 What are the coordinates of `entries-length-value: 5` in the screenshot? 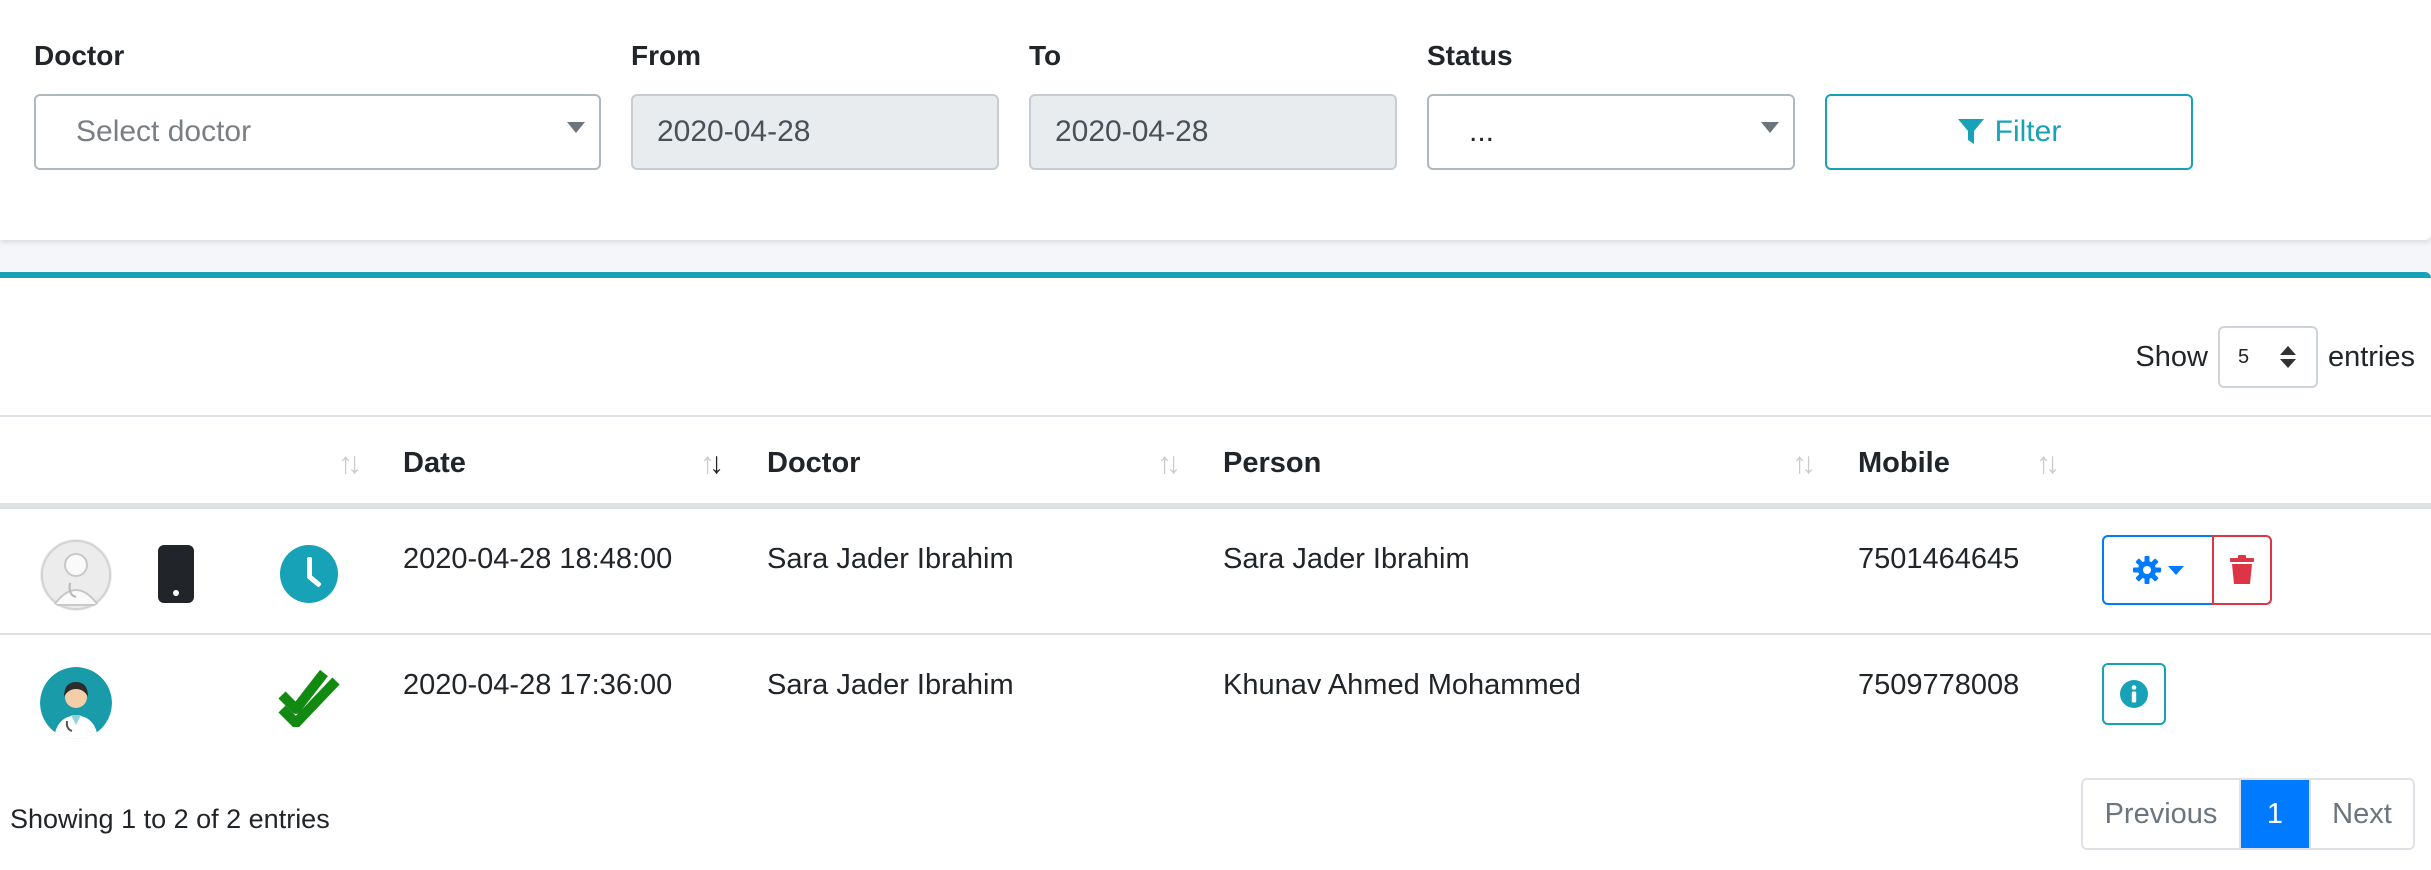 It's located at (2243, 356).